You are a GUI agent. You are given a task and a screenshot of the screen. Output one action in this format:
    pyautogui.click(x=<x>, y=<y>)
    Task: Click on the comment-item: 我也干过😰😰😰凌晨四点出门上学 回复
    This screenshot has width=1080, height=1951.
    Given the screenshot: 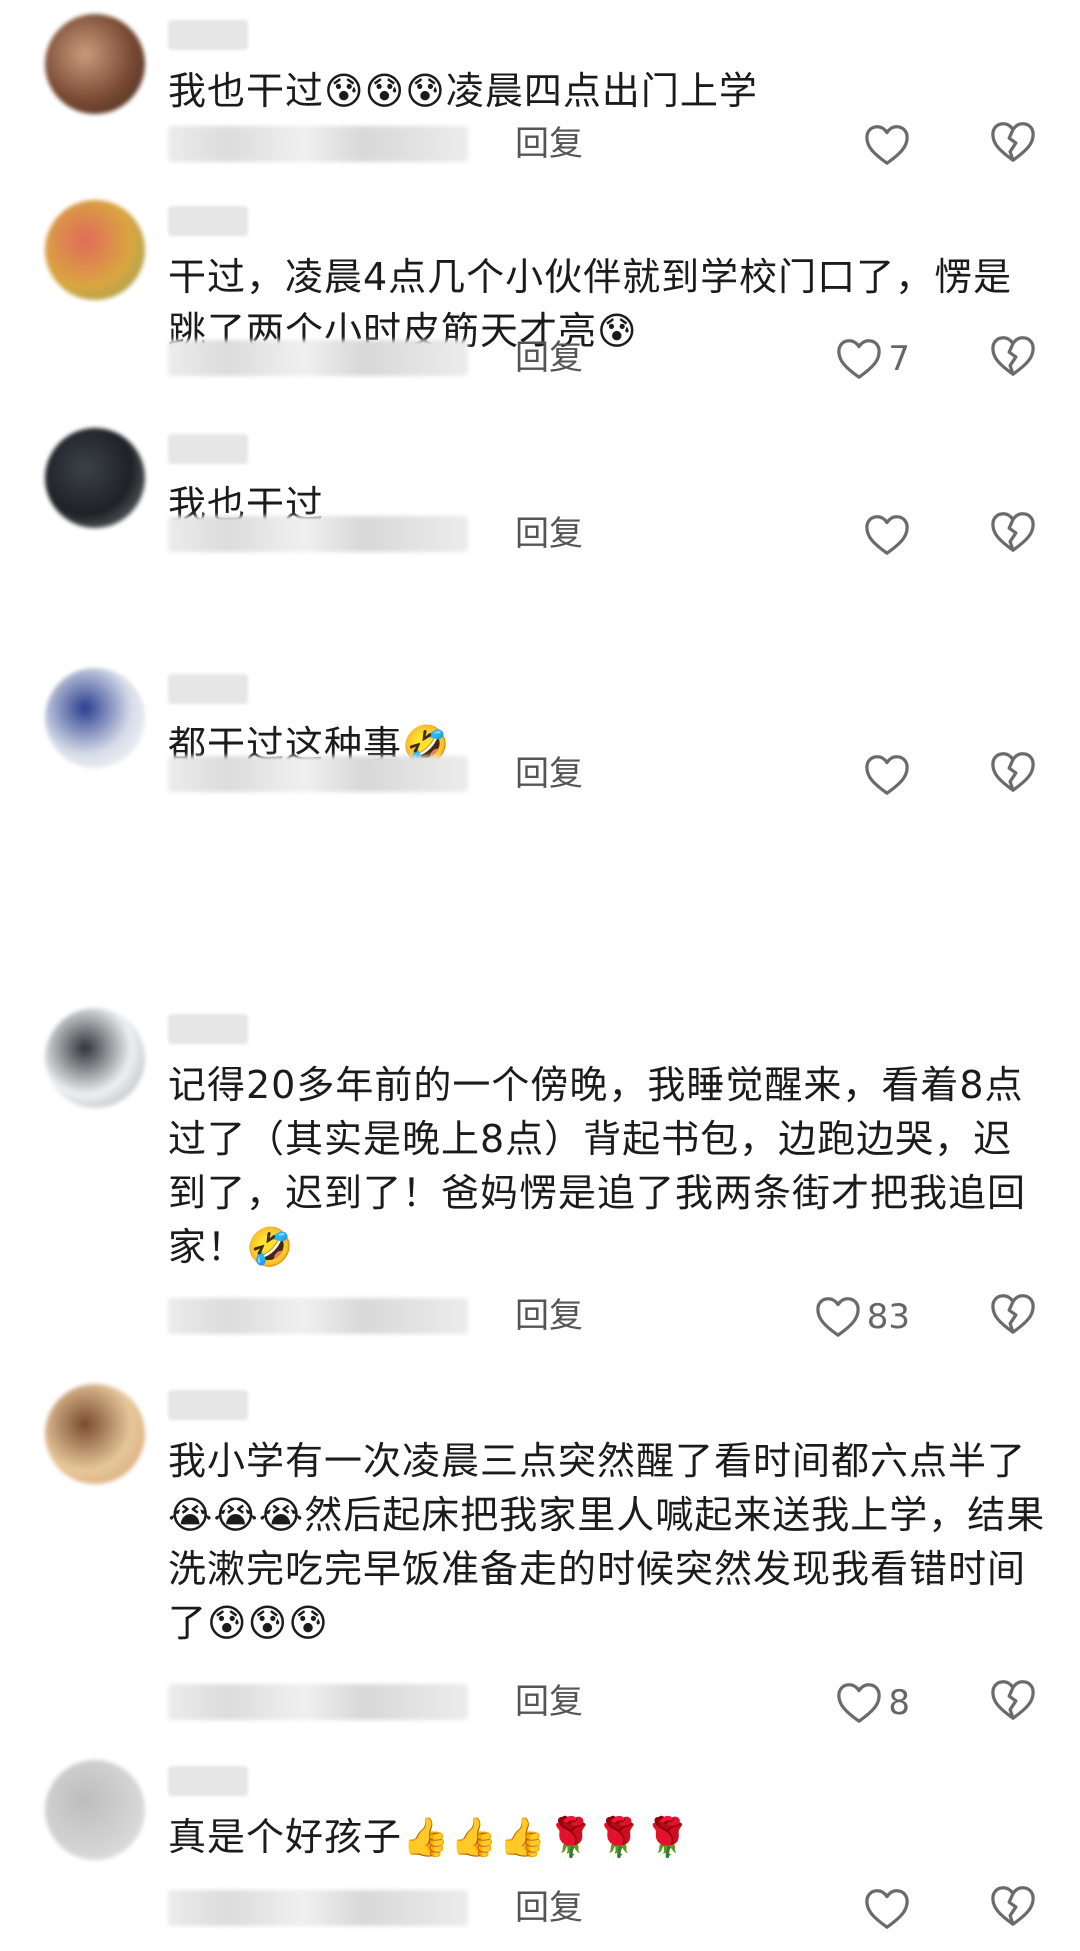 What is the action you would take?
    pyautogui.click(x=540, y=114)
    